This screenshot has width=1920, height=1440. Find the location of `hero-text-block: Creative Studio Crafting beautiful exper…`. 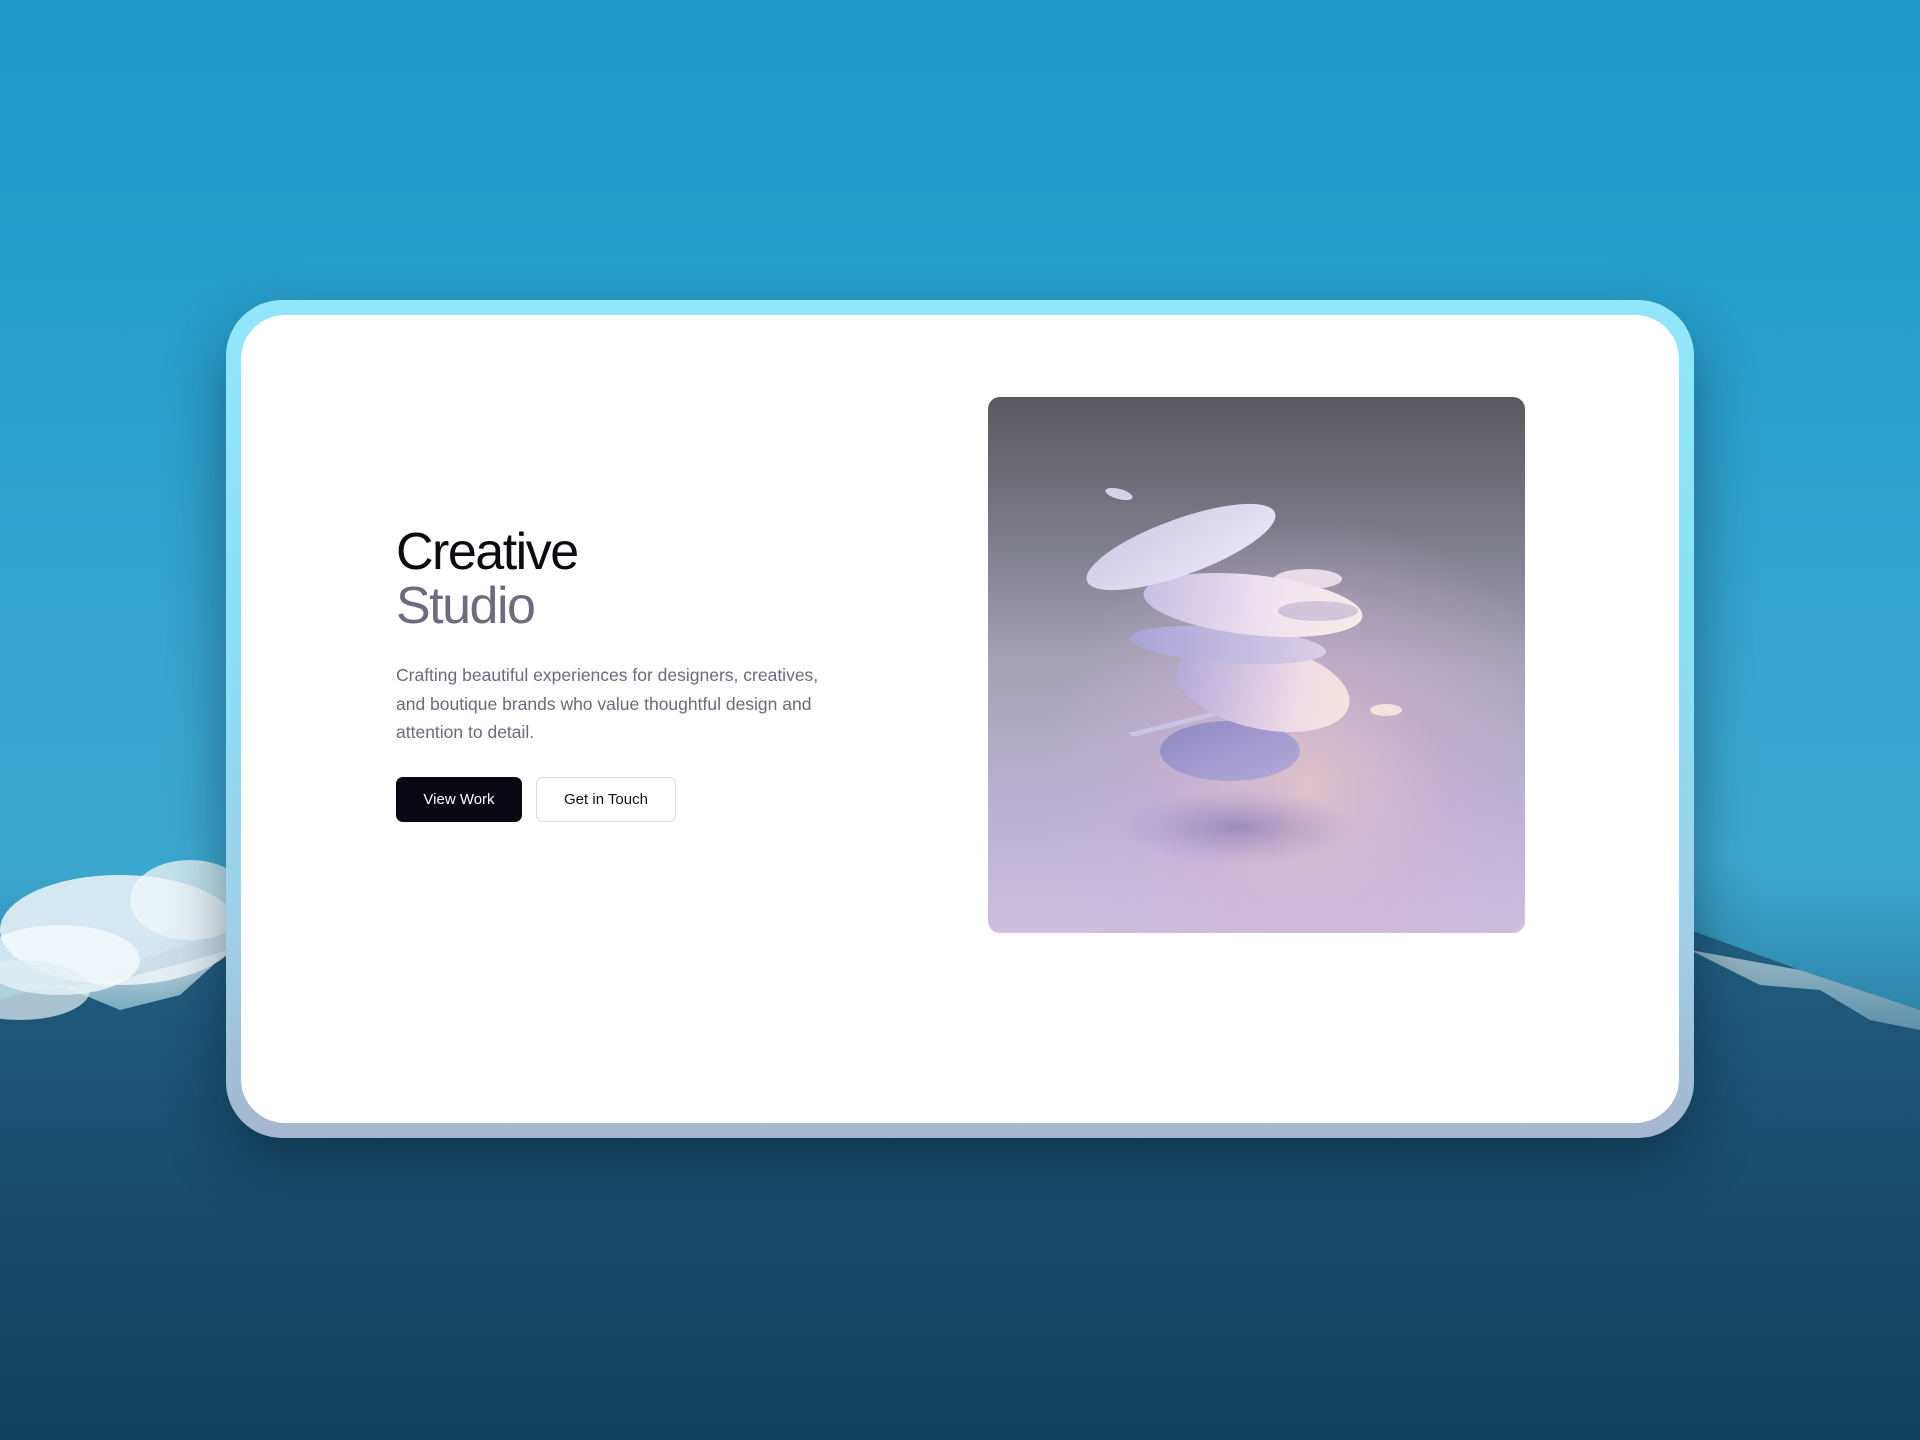

hero-text-block: Creative Studio Crafting beautiful exper… is located at coordinates (626, 673).